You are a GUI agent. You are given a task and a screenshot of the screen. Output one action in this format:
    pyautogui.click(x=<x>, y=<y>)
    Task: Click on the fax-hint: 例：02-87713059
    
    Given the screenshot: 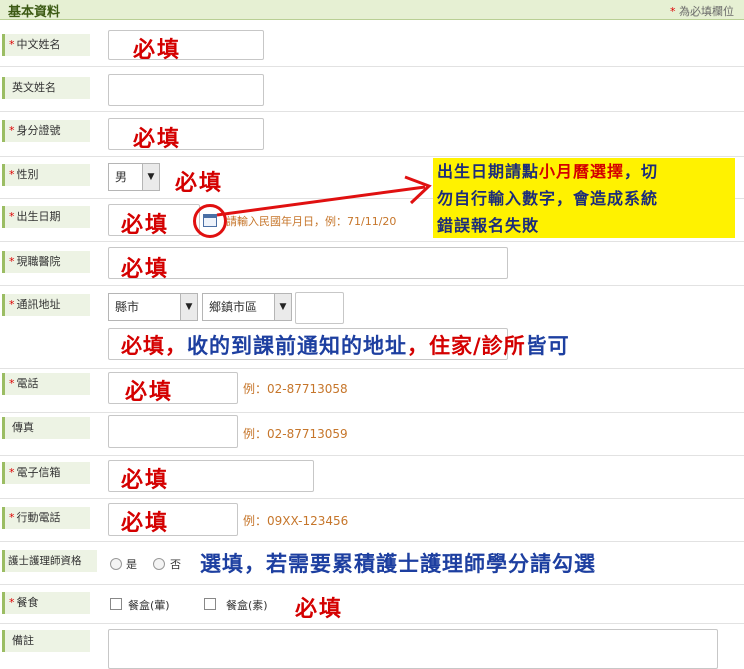 What is the action you would take?
    pyautogui.click(x=295, y=434)
    